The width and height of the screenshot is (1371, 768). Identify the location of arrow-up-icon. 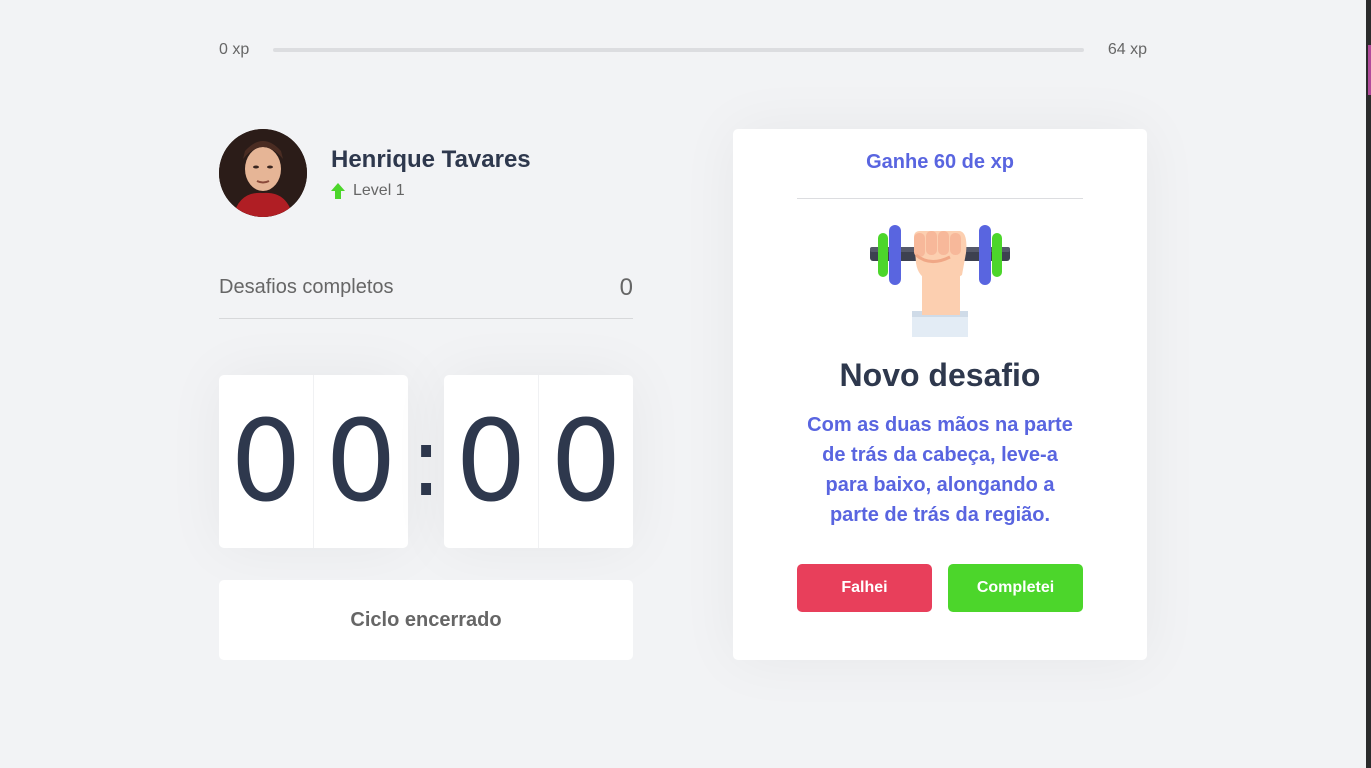
(338, 191).